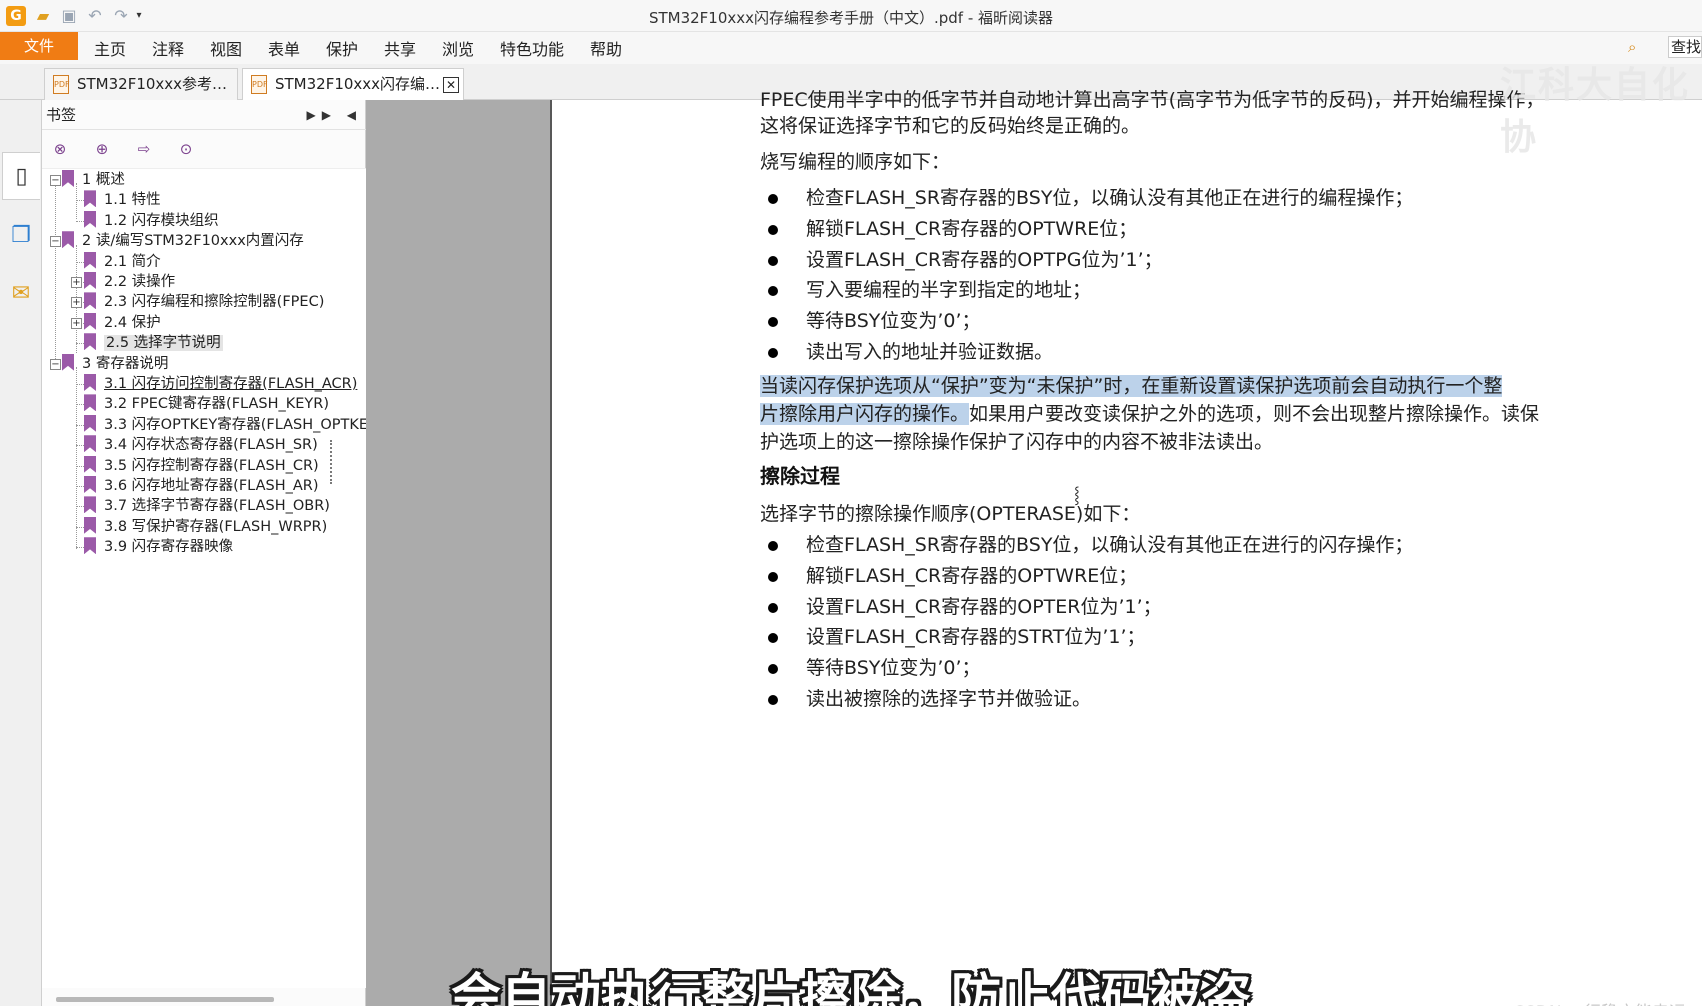 This screenshot has width=1702, height=1006. I want to click on bookmark-label: 3.5 闪存控制寄存器(FLASH_CR), so click(211, 465).